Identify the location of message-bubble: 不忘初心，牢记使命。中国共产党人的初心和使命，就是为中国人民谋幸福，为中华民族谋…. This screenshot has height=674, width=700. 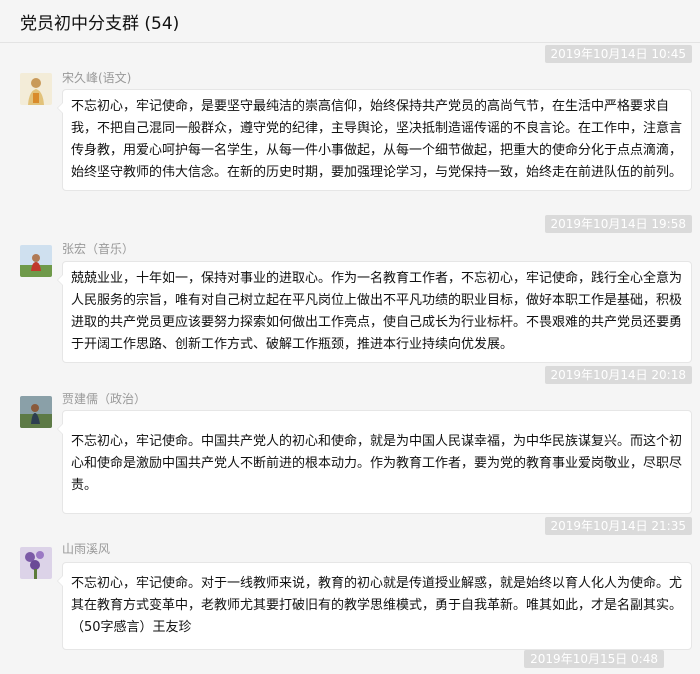
(374, 462).